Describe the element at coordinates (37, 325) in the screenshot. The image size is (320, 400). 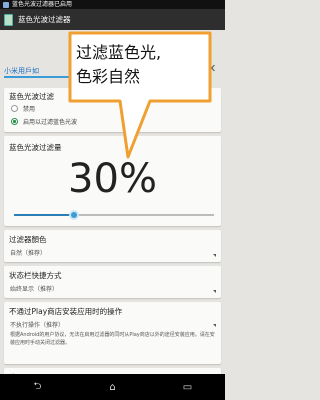
I see `play-install-value: 不执行操作（推荐）` at that location.